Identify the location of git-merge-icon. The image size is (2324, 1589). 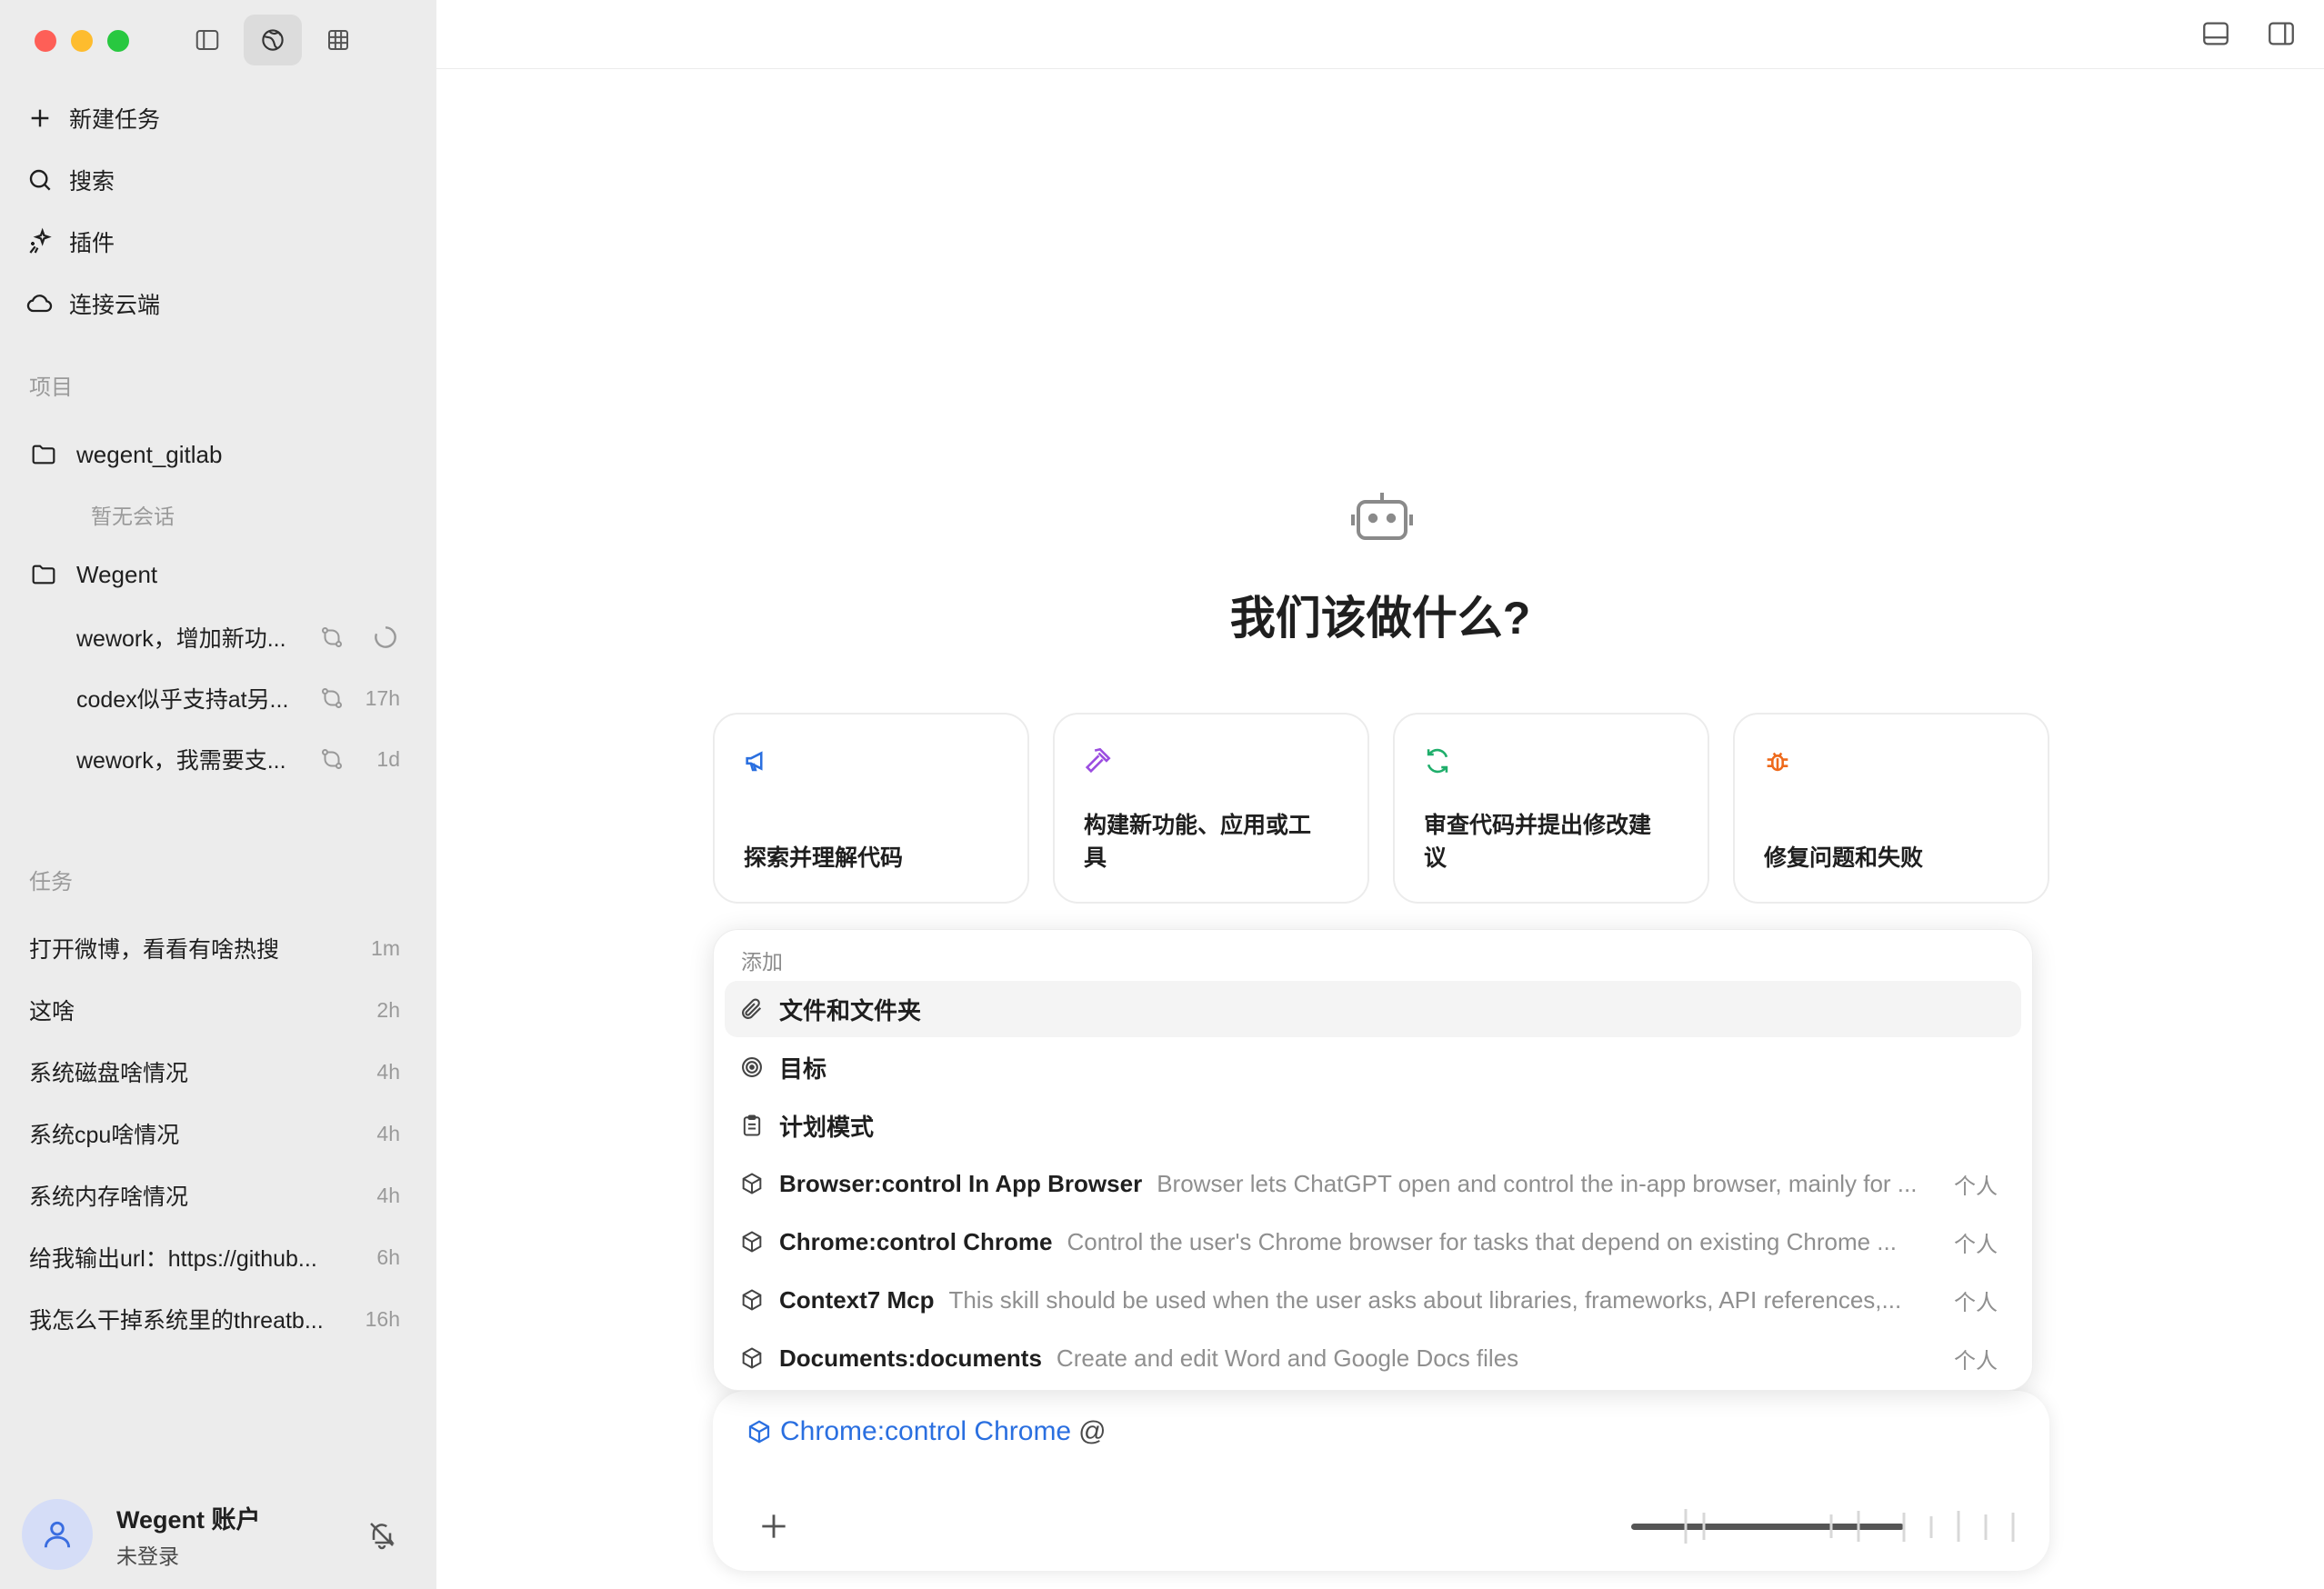
(332, 698).